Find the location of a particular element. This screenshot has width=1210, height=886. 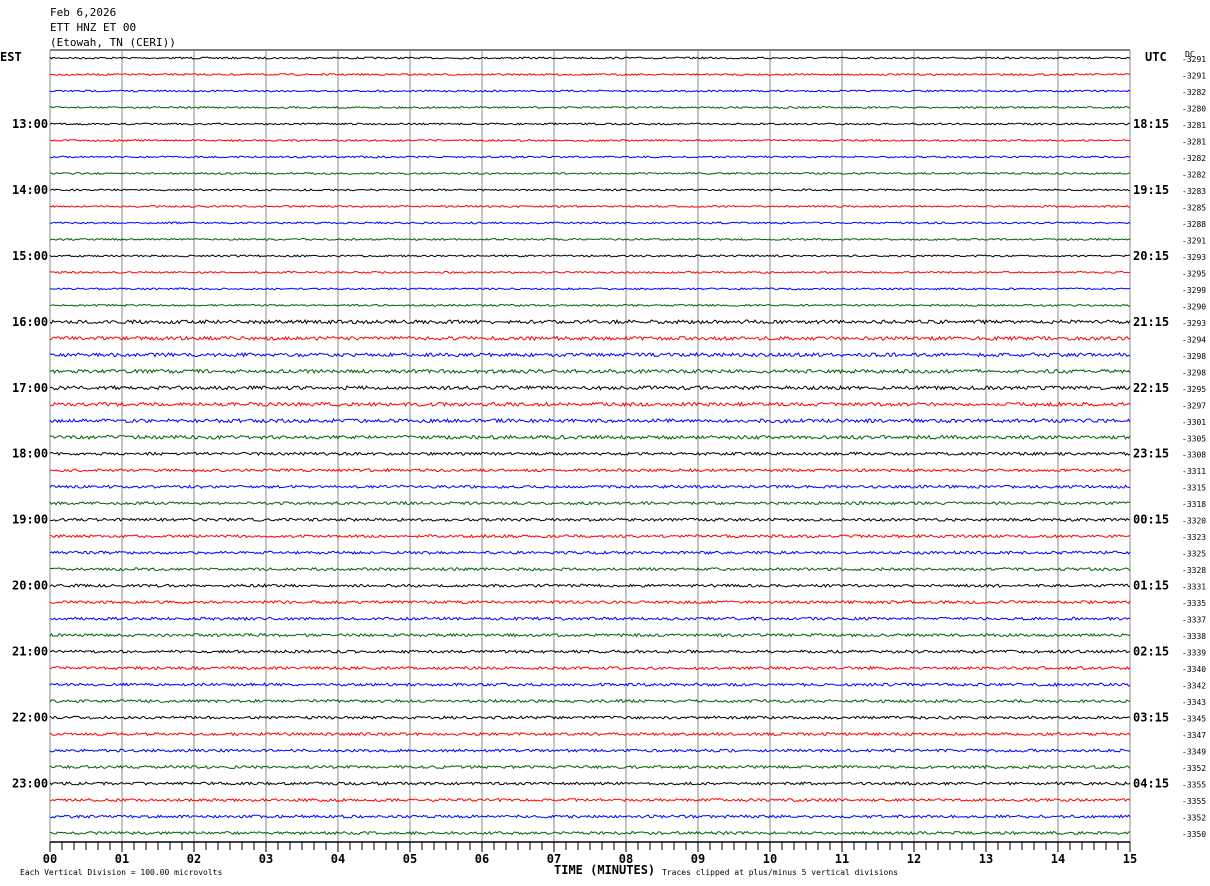

utc-hour-label: 19:15 is located at coordinates (1151, 190).